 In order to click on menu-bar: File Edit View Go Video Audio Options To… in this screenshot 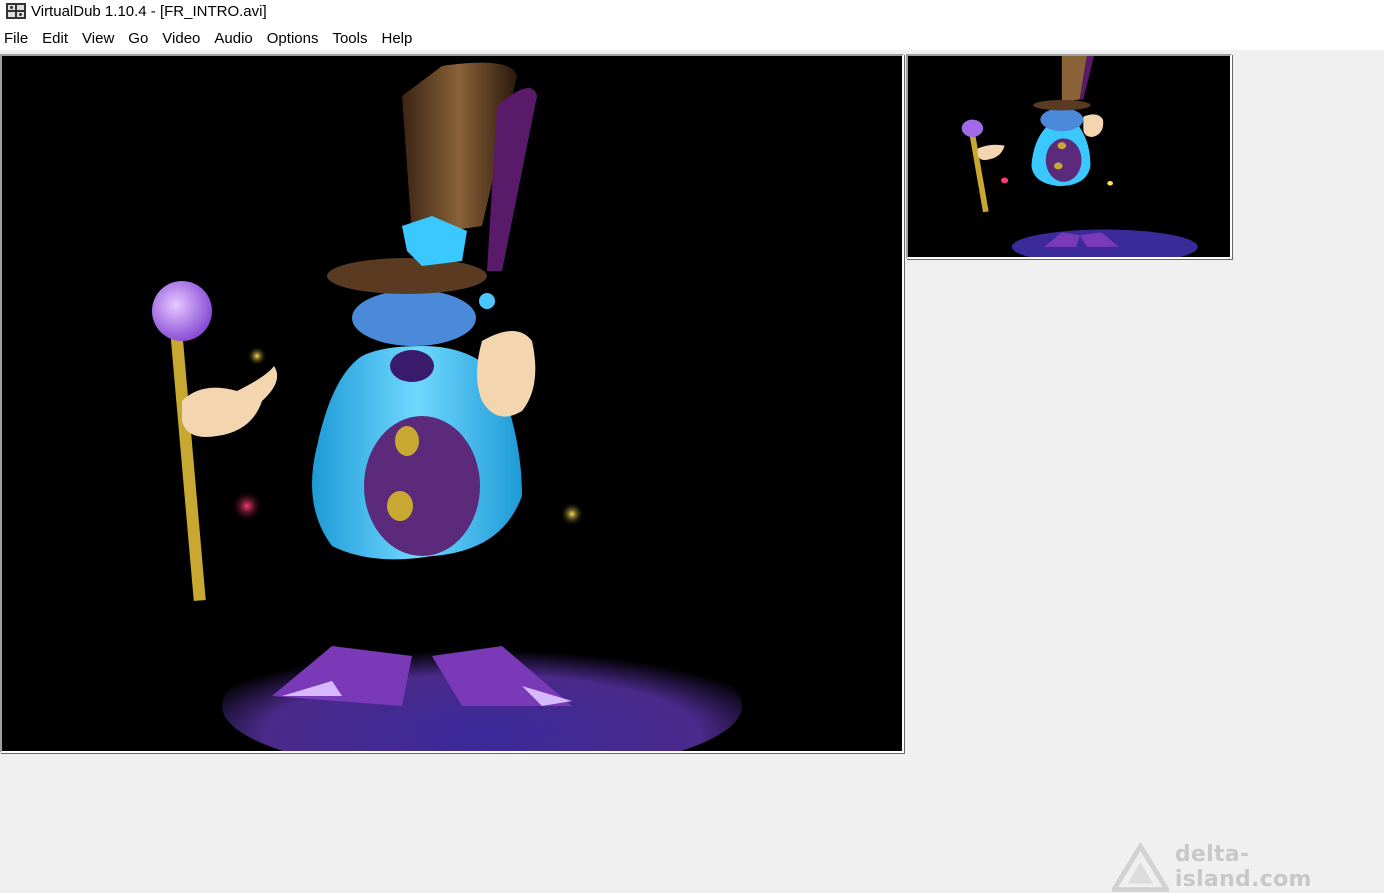, I will do `click(692, 36)`.